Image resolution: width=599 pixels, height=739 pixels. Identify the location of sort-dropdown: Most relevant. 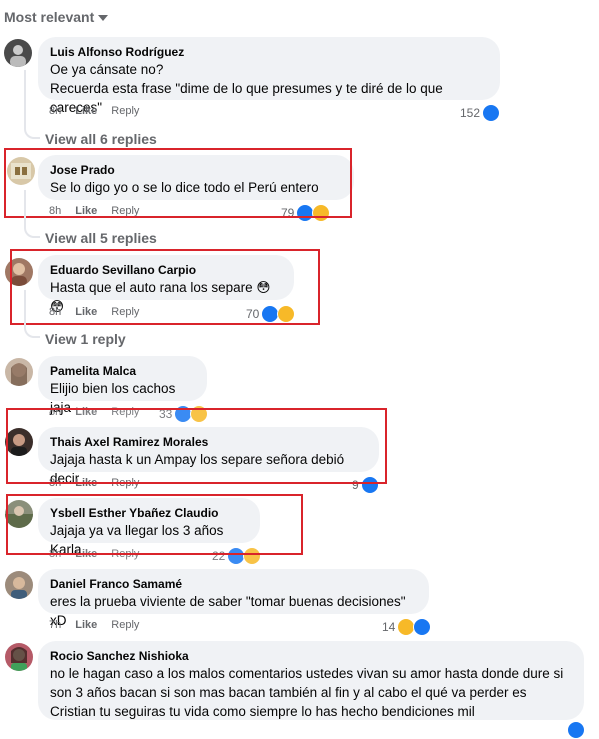
(56, 17).